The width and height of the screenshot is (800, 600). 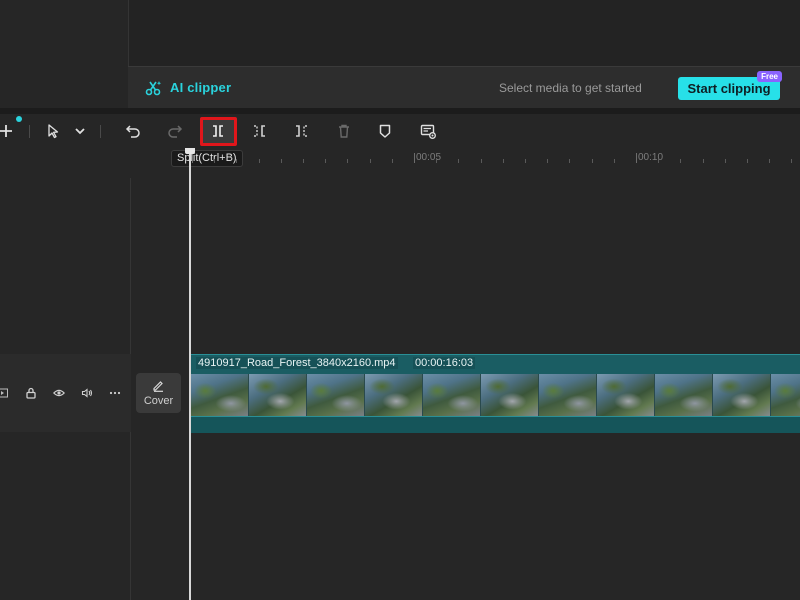 What do you see at coordinates (158, 386) in the screenshot?
I see `edit-icon` at bounding box center [158, 386].